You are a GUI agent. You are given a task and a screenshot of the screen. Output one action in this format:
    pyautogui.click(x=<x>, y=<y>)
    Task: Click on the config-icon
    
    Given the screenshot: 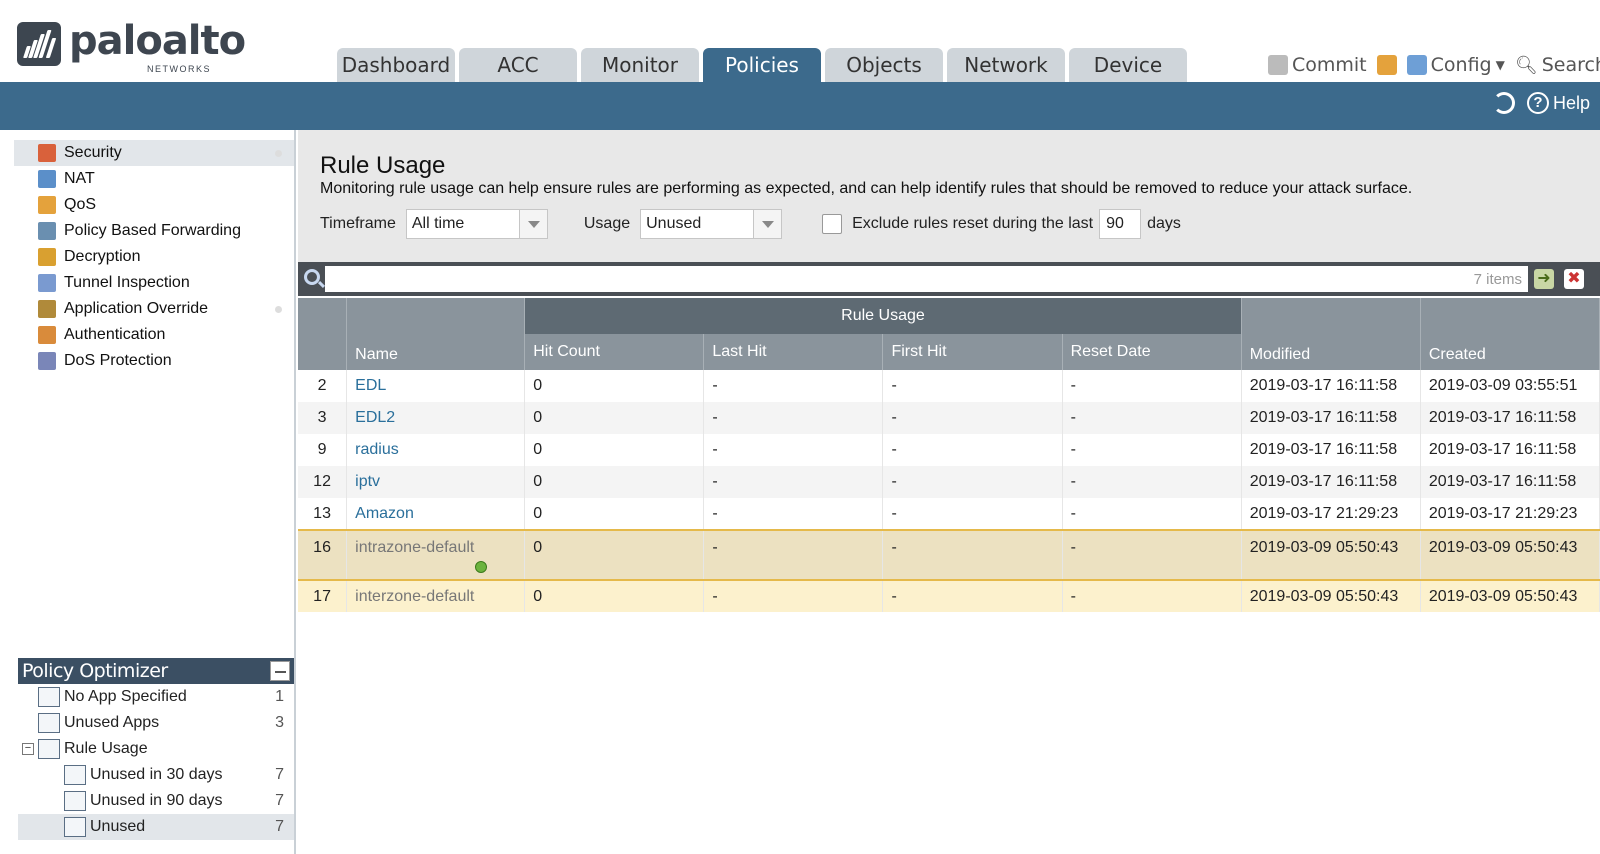 What is the action you would take?
    pyautogui.click(x=1416, y=65)
    